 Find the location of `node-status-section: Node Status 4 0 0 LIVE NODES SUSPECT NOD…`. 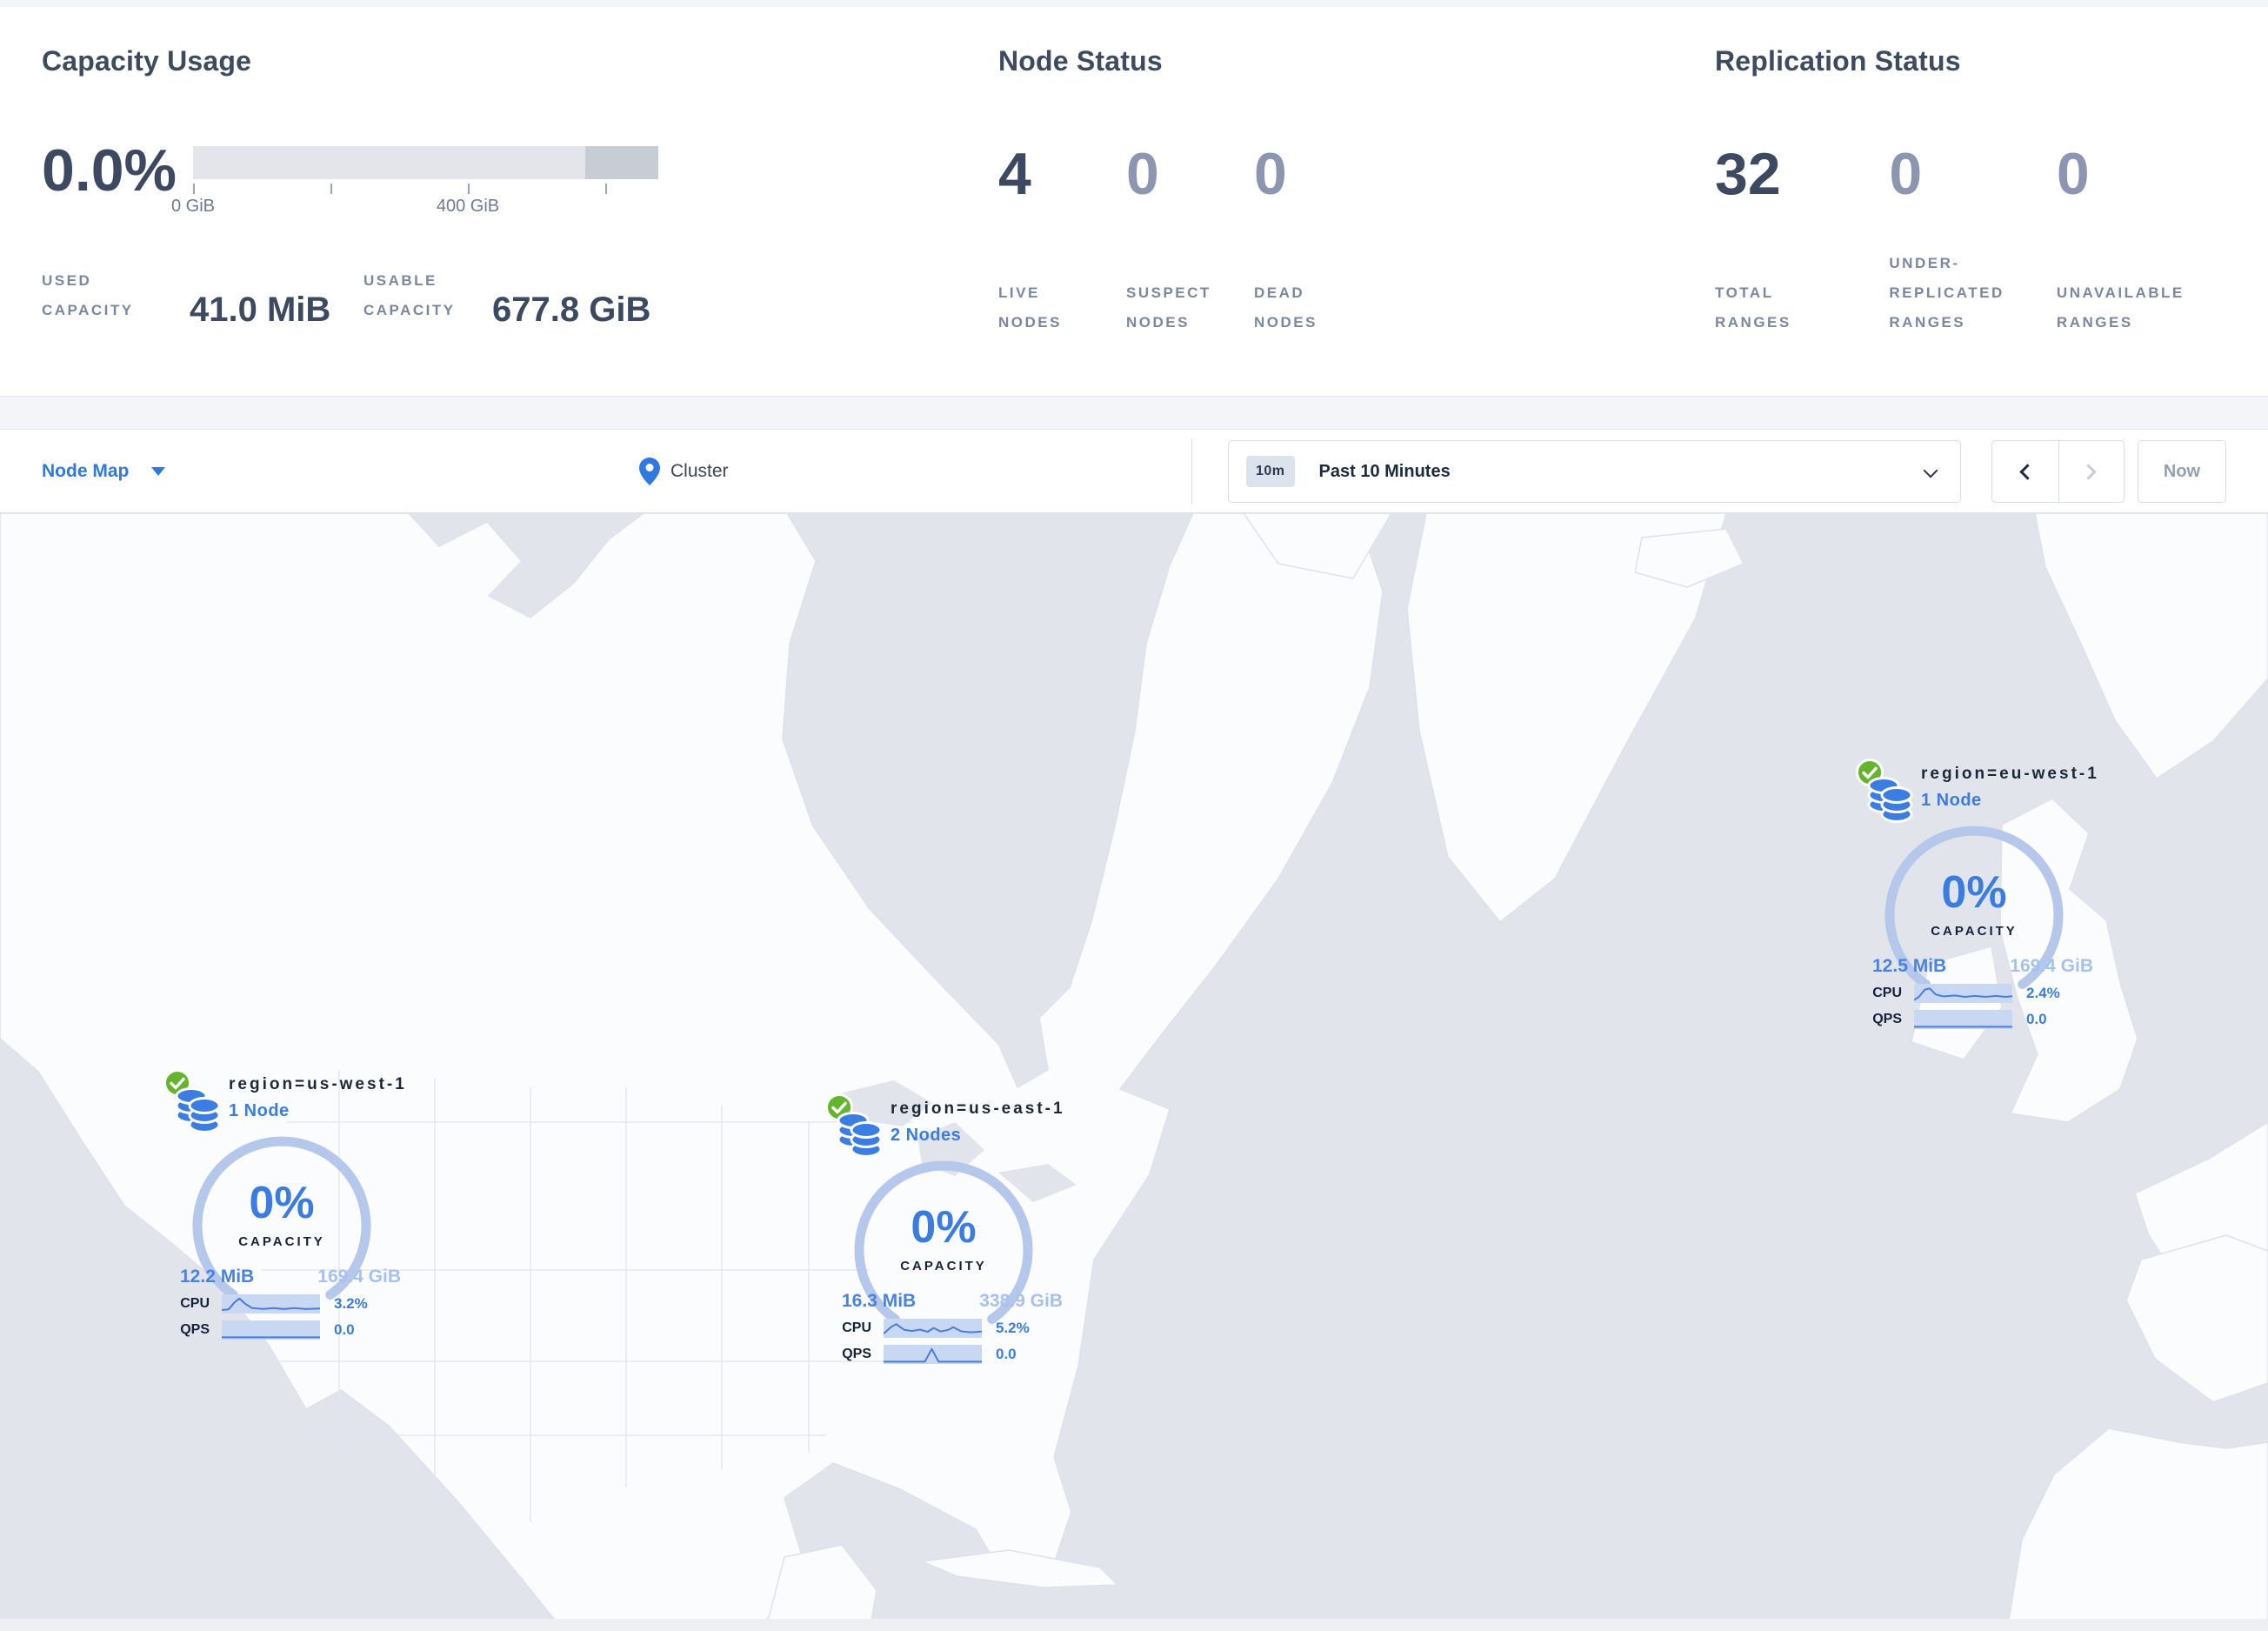

node-status-section: Node Status 4 0 0 LIVE NODES SUSPECT NOD… is located at coordinates (1302, 191).